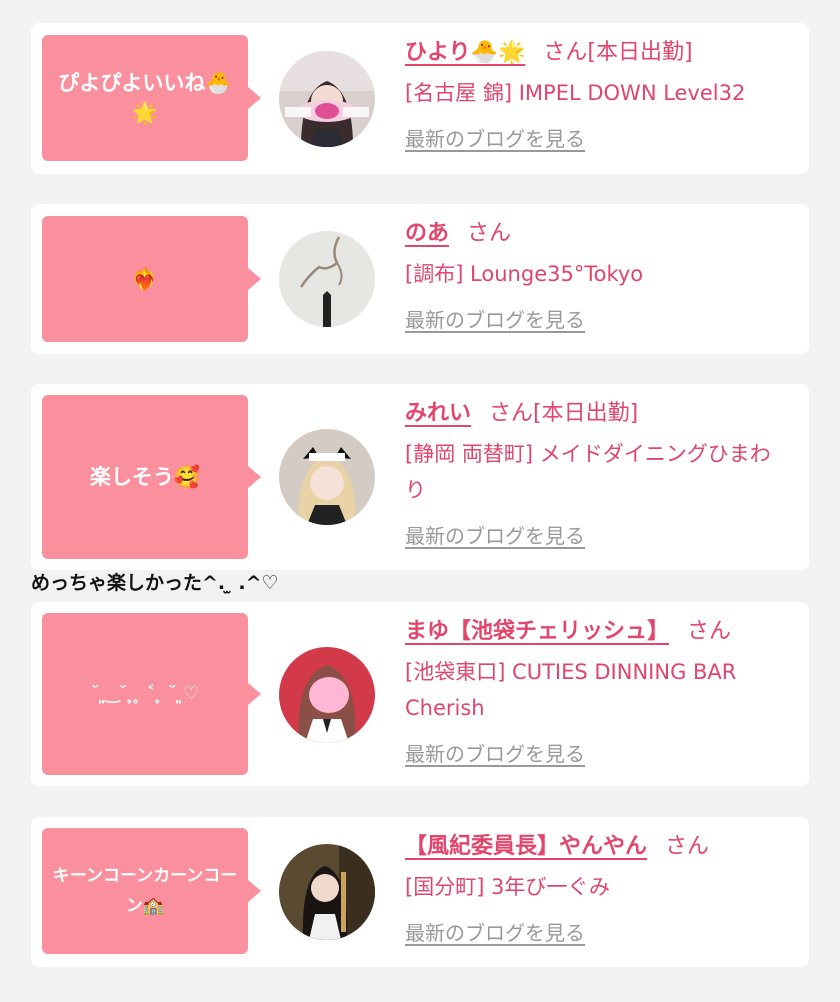 The height and width of the screenshot is (1002, 840). I want to click on message-bubble: ぴよぴよいいね🐣🌟, so click(151, 98).